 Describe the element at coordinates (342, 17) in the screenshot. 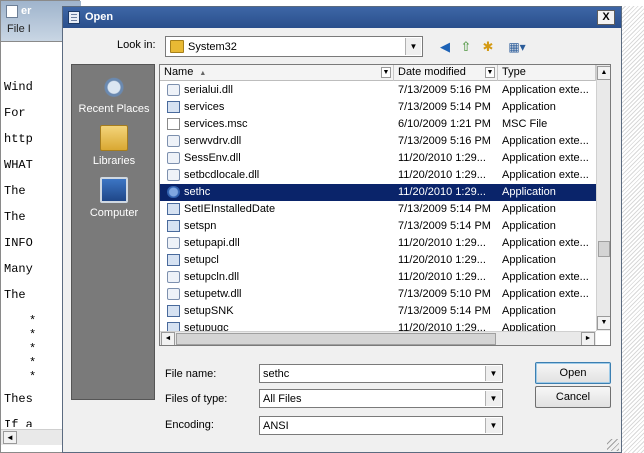

I see `dialog-title-bar: Open X` at that location.